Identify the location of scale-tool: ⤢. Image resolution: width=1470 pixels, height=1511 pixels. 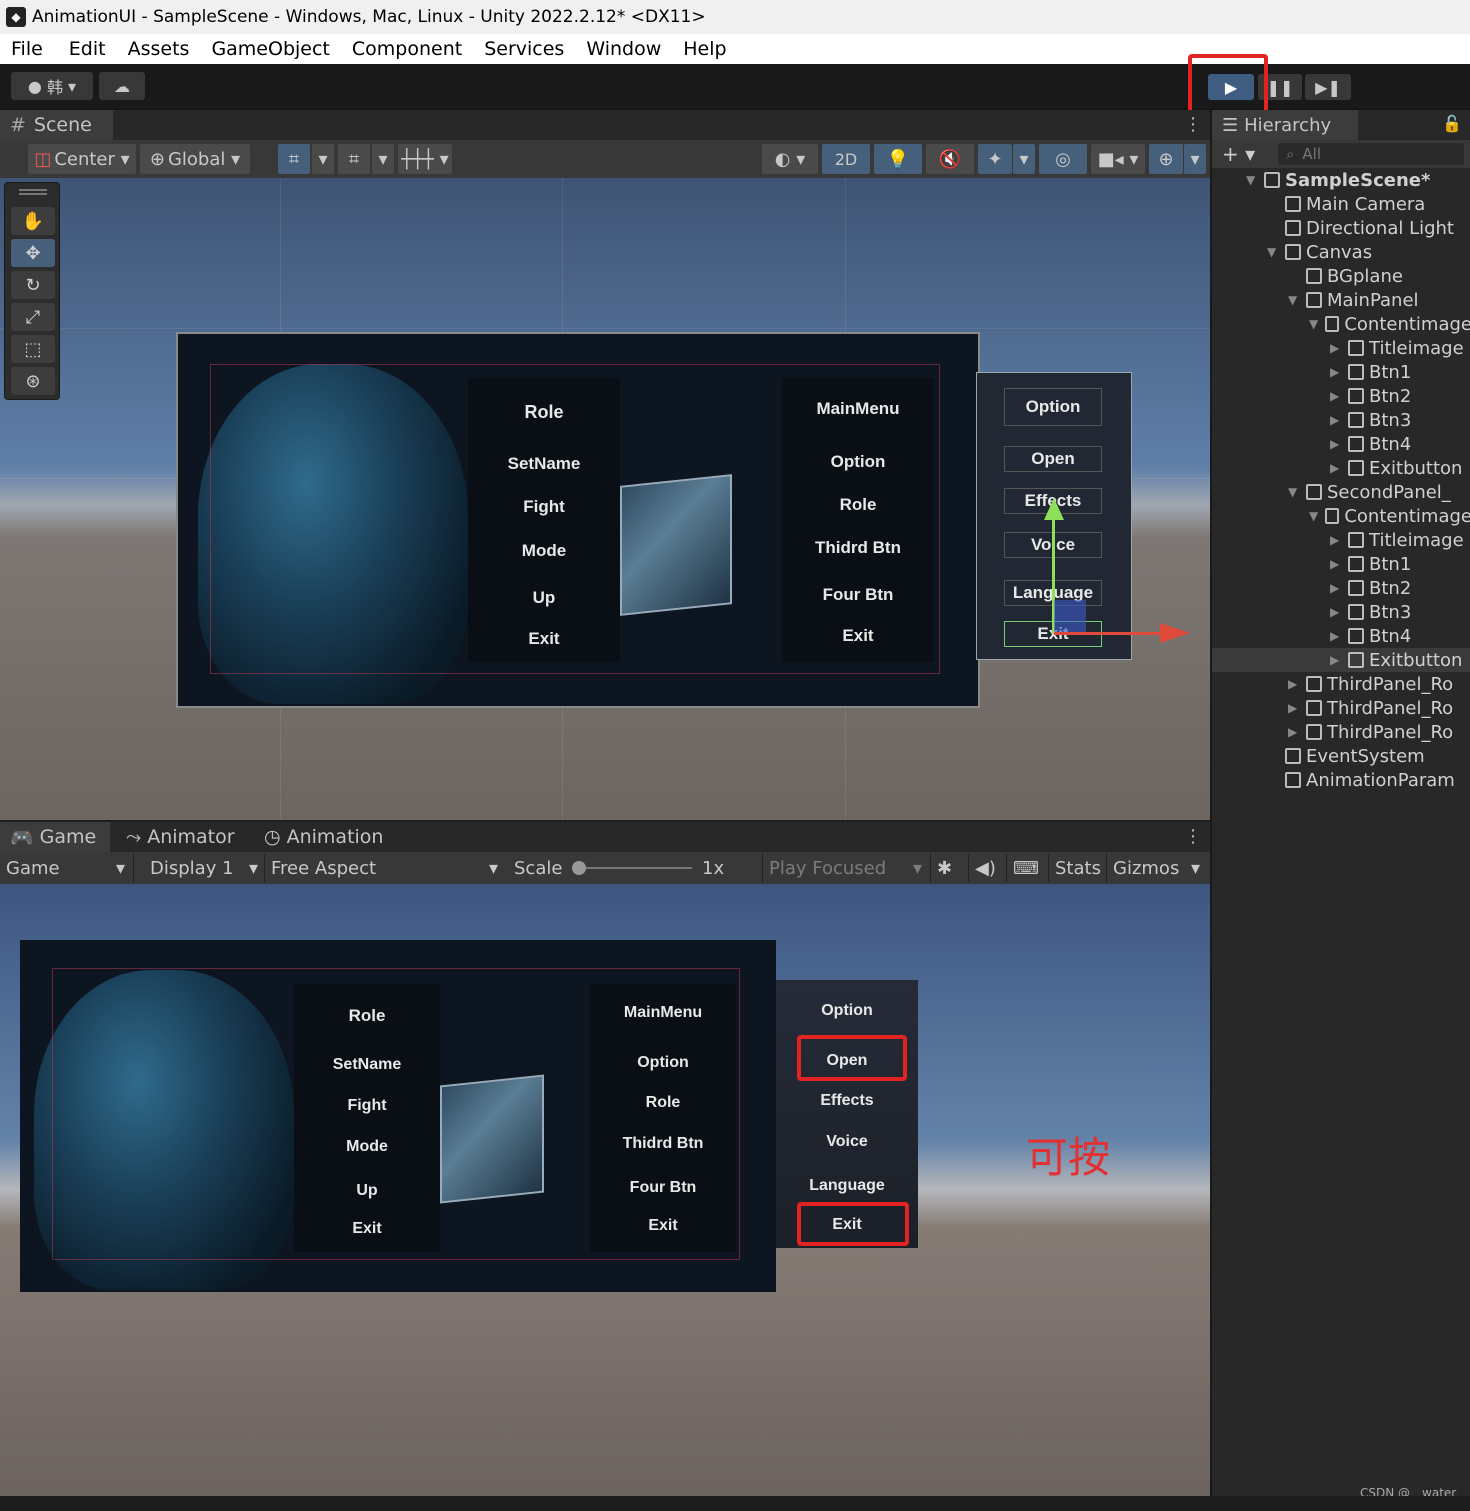
(33, 317).